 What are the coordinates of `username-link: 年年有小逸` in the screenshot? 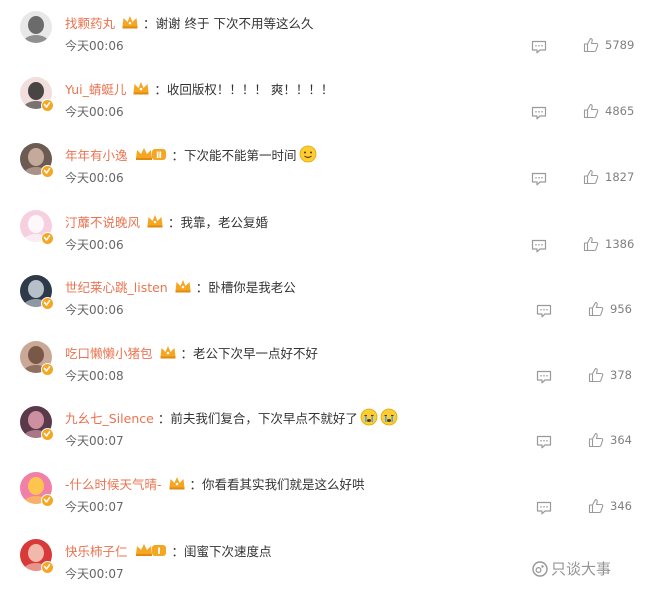 It's located at (96, 154).